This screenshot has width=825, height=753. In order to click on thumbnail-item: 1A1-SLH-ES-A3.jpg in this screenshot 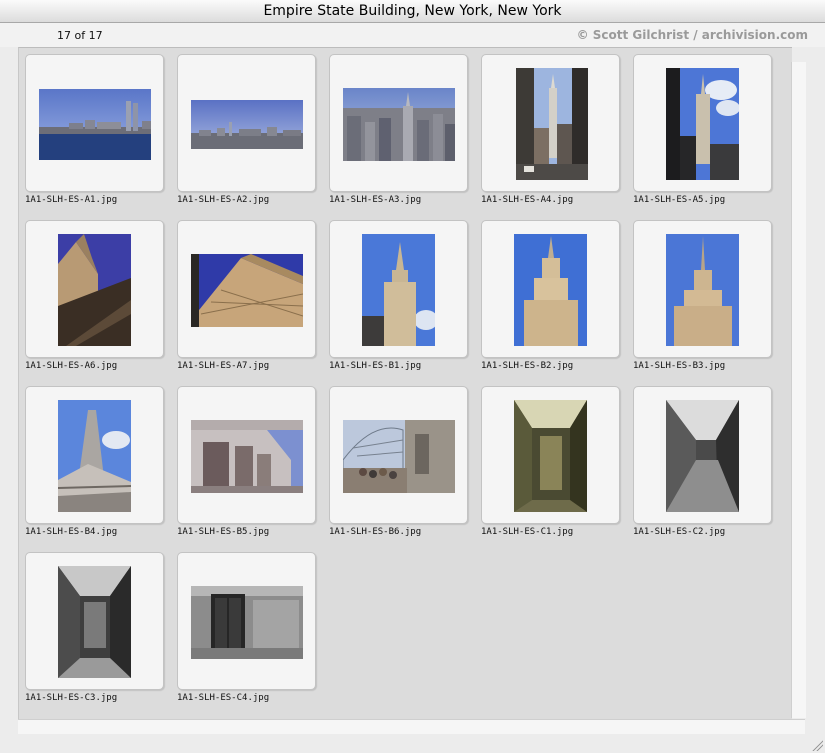, I will do `click(405, 137)`.